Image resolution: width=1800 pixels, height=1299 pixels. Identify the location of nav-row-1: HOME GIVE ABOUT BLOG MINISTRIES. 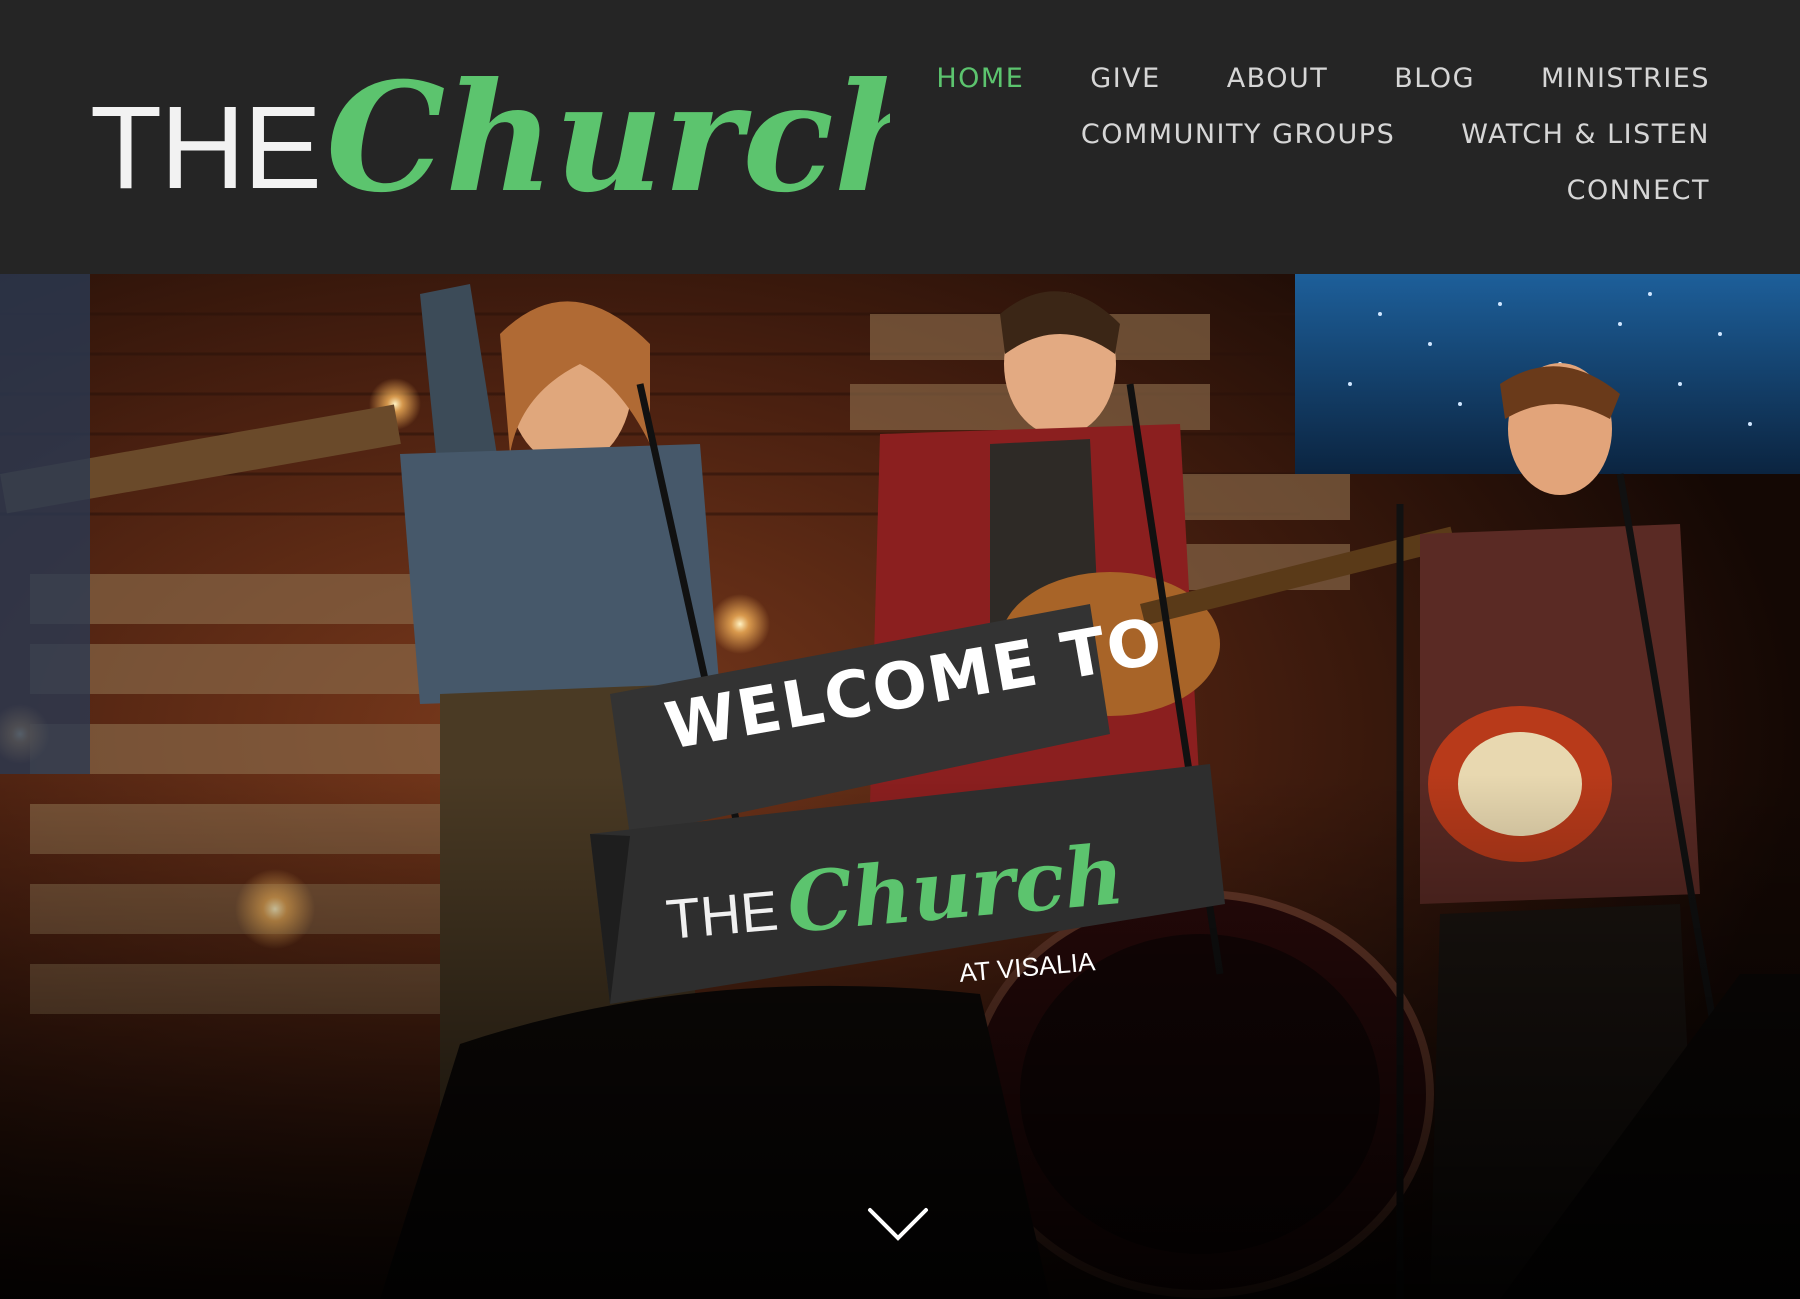
(1260, 78).